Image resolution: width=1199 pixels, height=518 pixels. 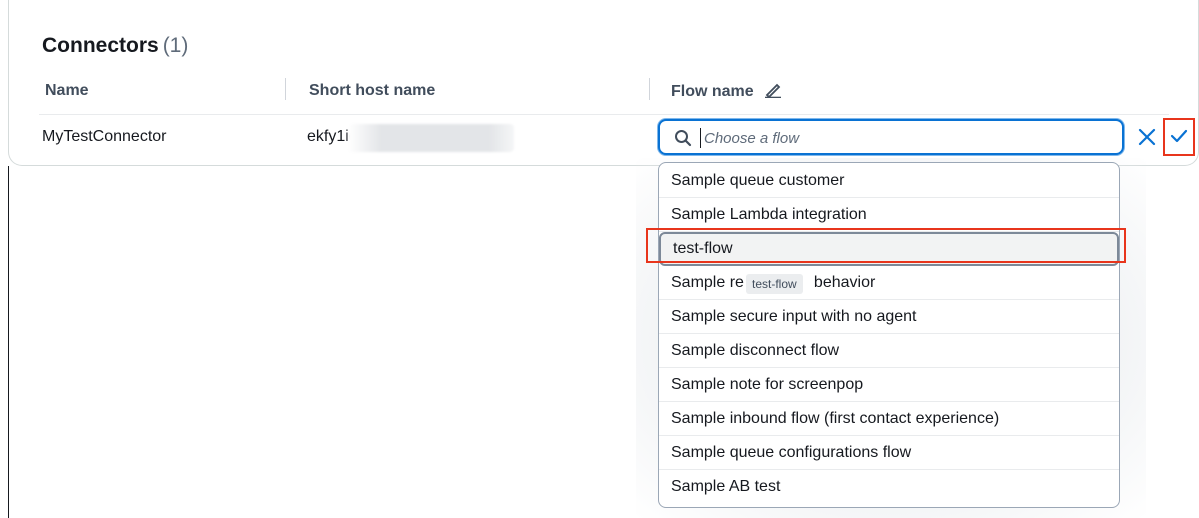 What do you see at coordinates (431, 138) in the screenshot?
I see `redacted-host-name` at bounding box center [431, 138].